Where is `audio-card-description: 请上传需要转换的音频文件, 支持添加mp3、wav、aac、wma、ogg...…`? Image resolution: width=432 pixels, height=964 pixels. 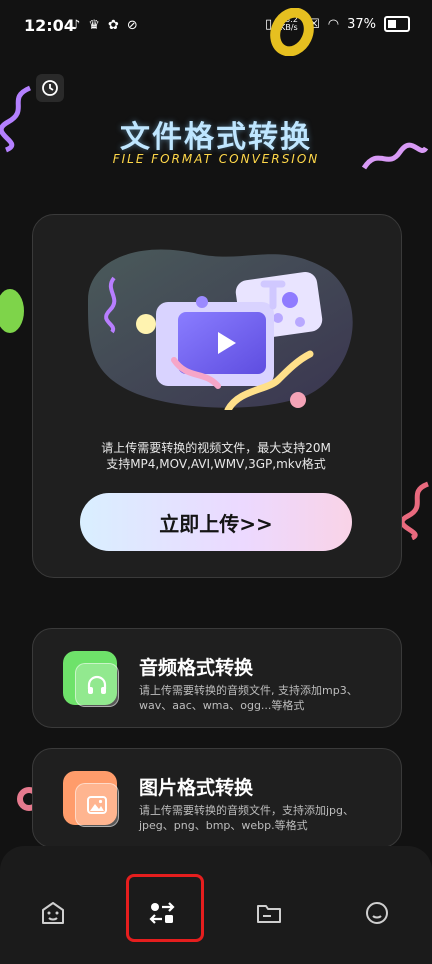
audio-card-description: 请上传需要转换的音频文件, 支持添加mp3、wav、aac、wma、ogg...… is located at coordinates (248, 698).